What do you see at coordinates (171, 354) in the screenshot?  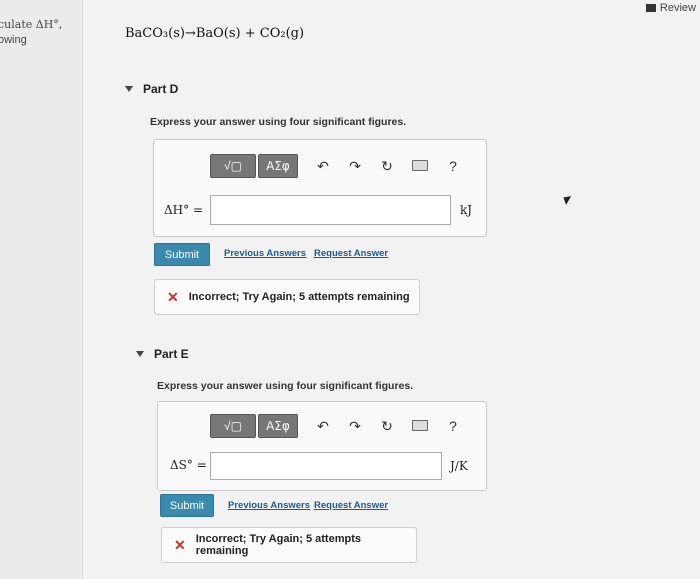 I see `part-e-title: Part E` at bounding box center [171, 354].